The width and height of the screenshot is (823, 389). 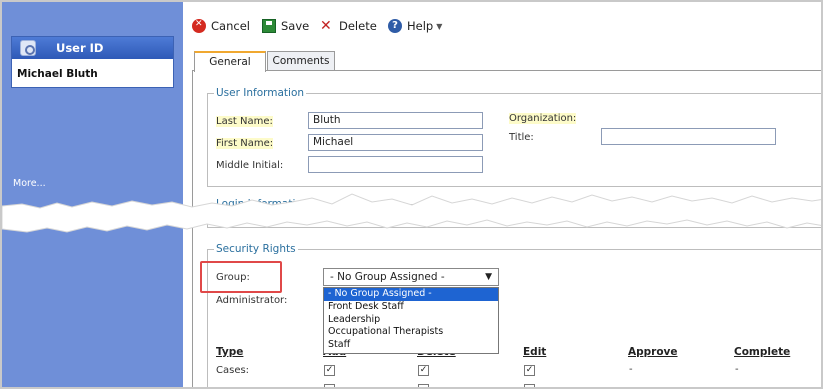 I want to click on cases-approve-value: -, so click(x=631, y=369).